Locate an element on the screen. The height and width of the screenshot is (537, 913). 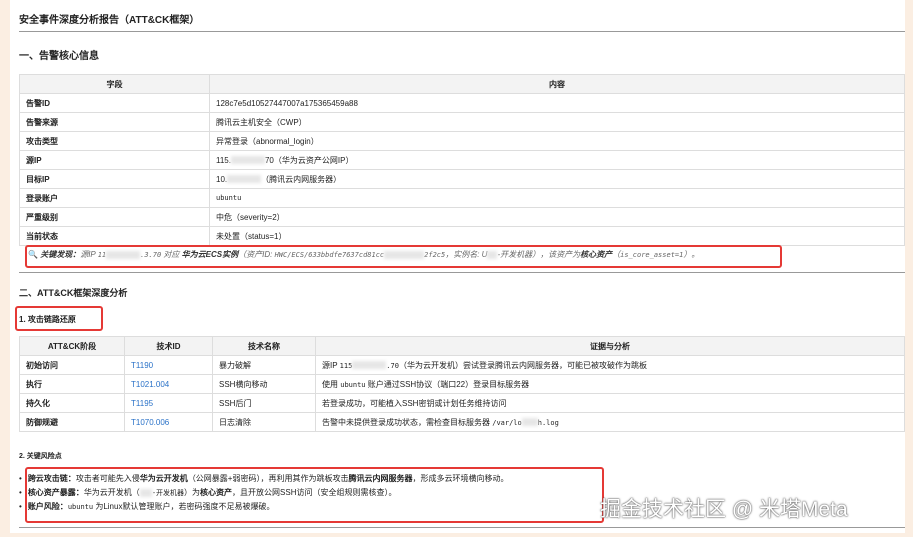
table-row: 目标IP 10. （腾讯云内网服务器） is located at coordinates (462, 179).